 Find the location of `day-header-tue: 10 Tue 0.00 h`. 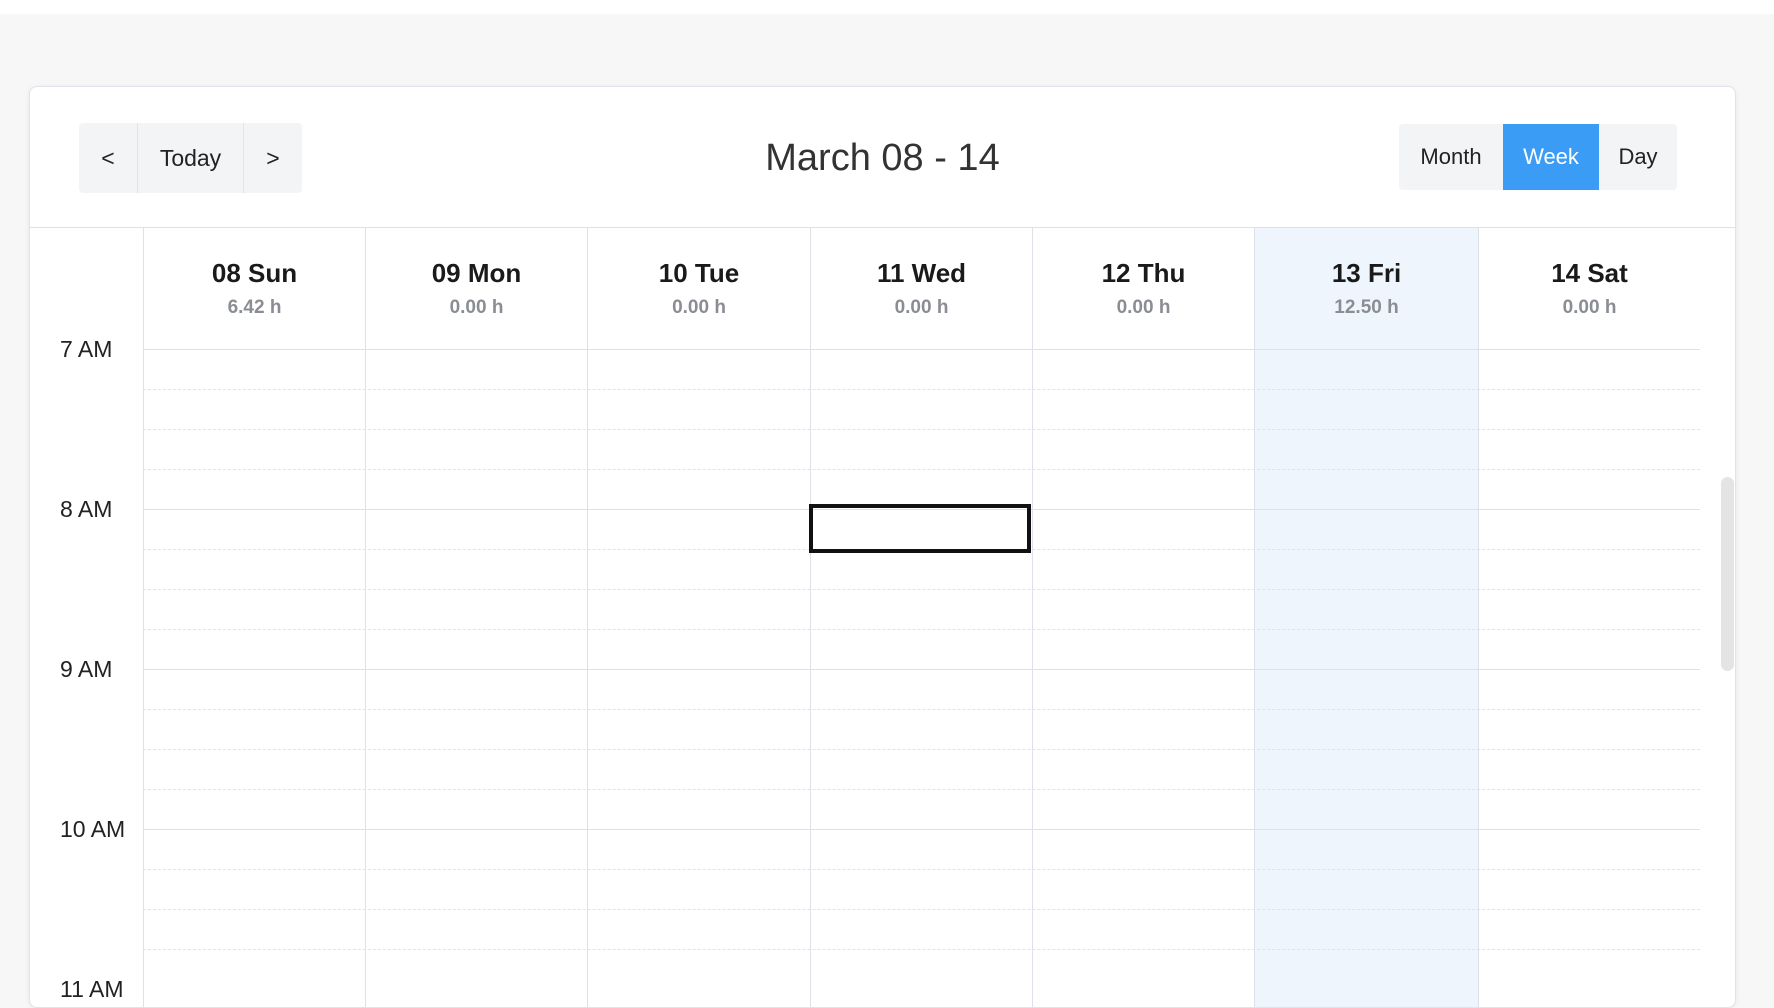

day-header-tue: 10 Tue 0.00 h is located at coordinates (699, 288).